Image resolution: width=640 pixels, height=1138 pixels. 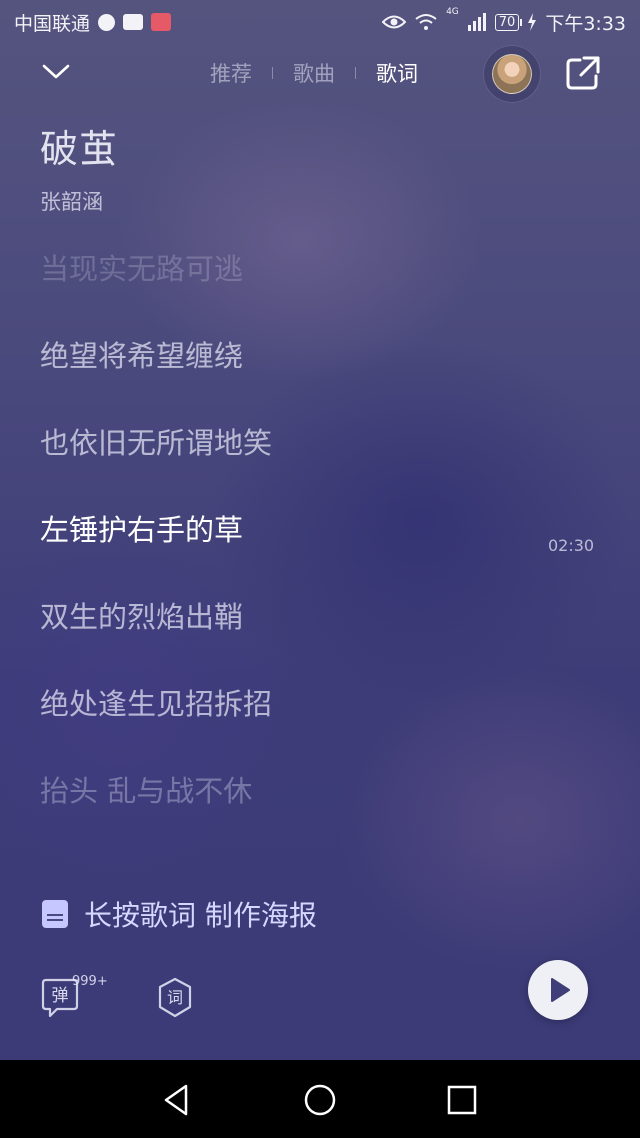 I want to click on lyric-timestamp: 02:30, so click(x=571, y=545).